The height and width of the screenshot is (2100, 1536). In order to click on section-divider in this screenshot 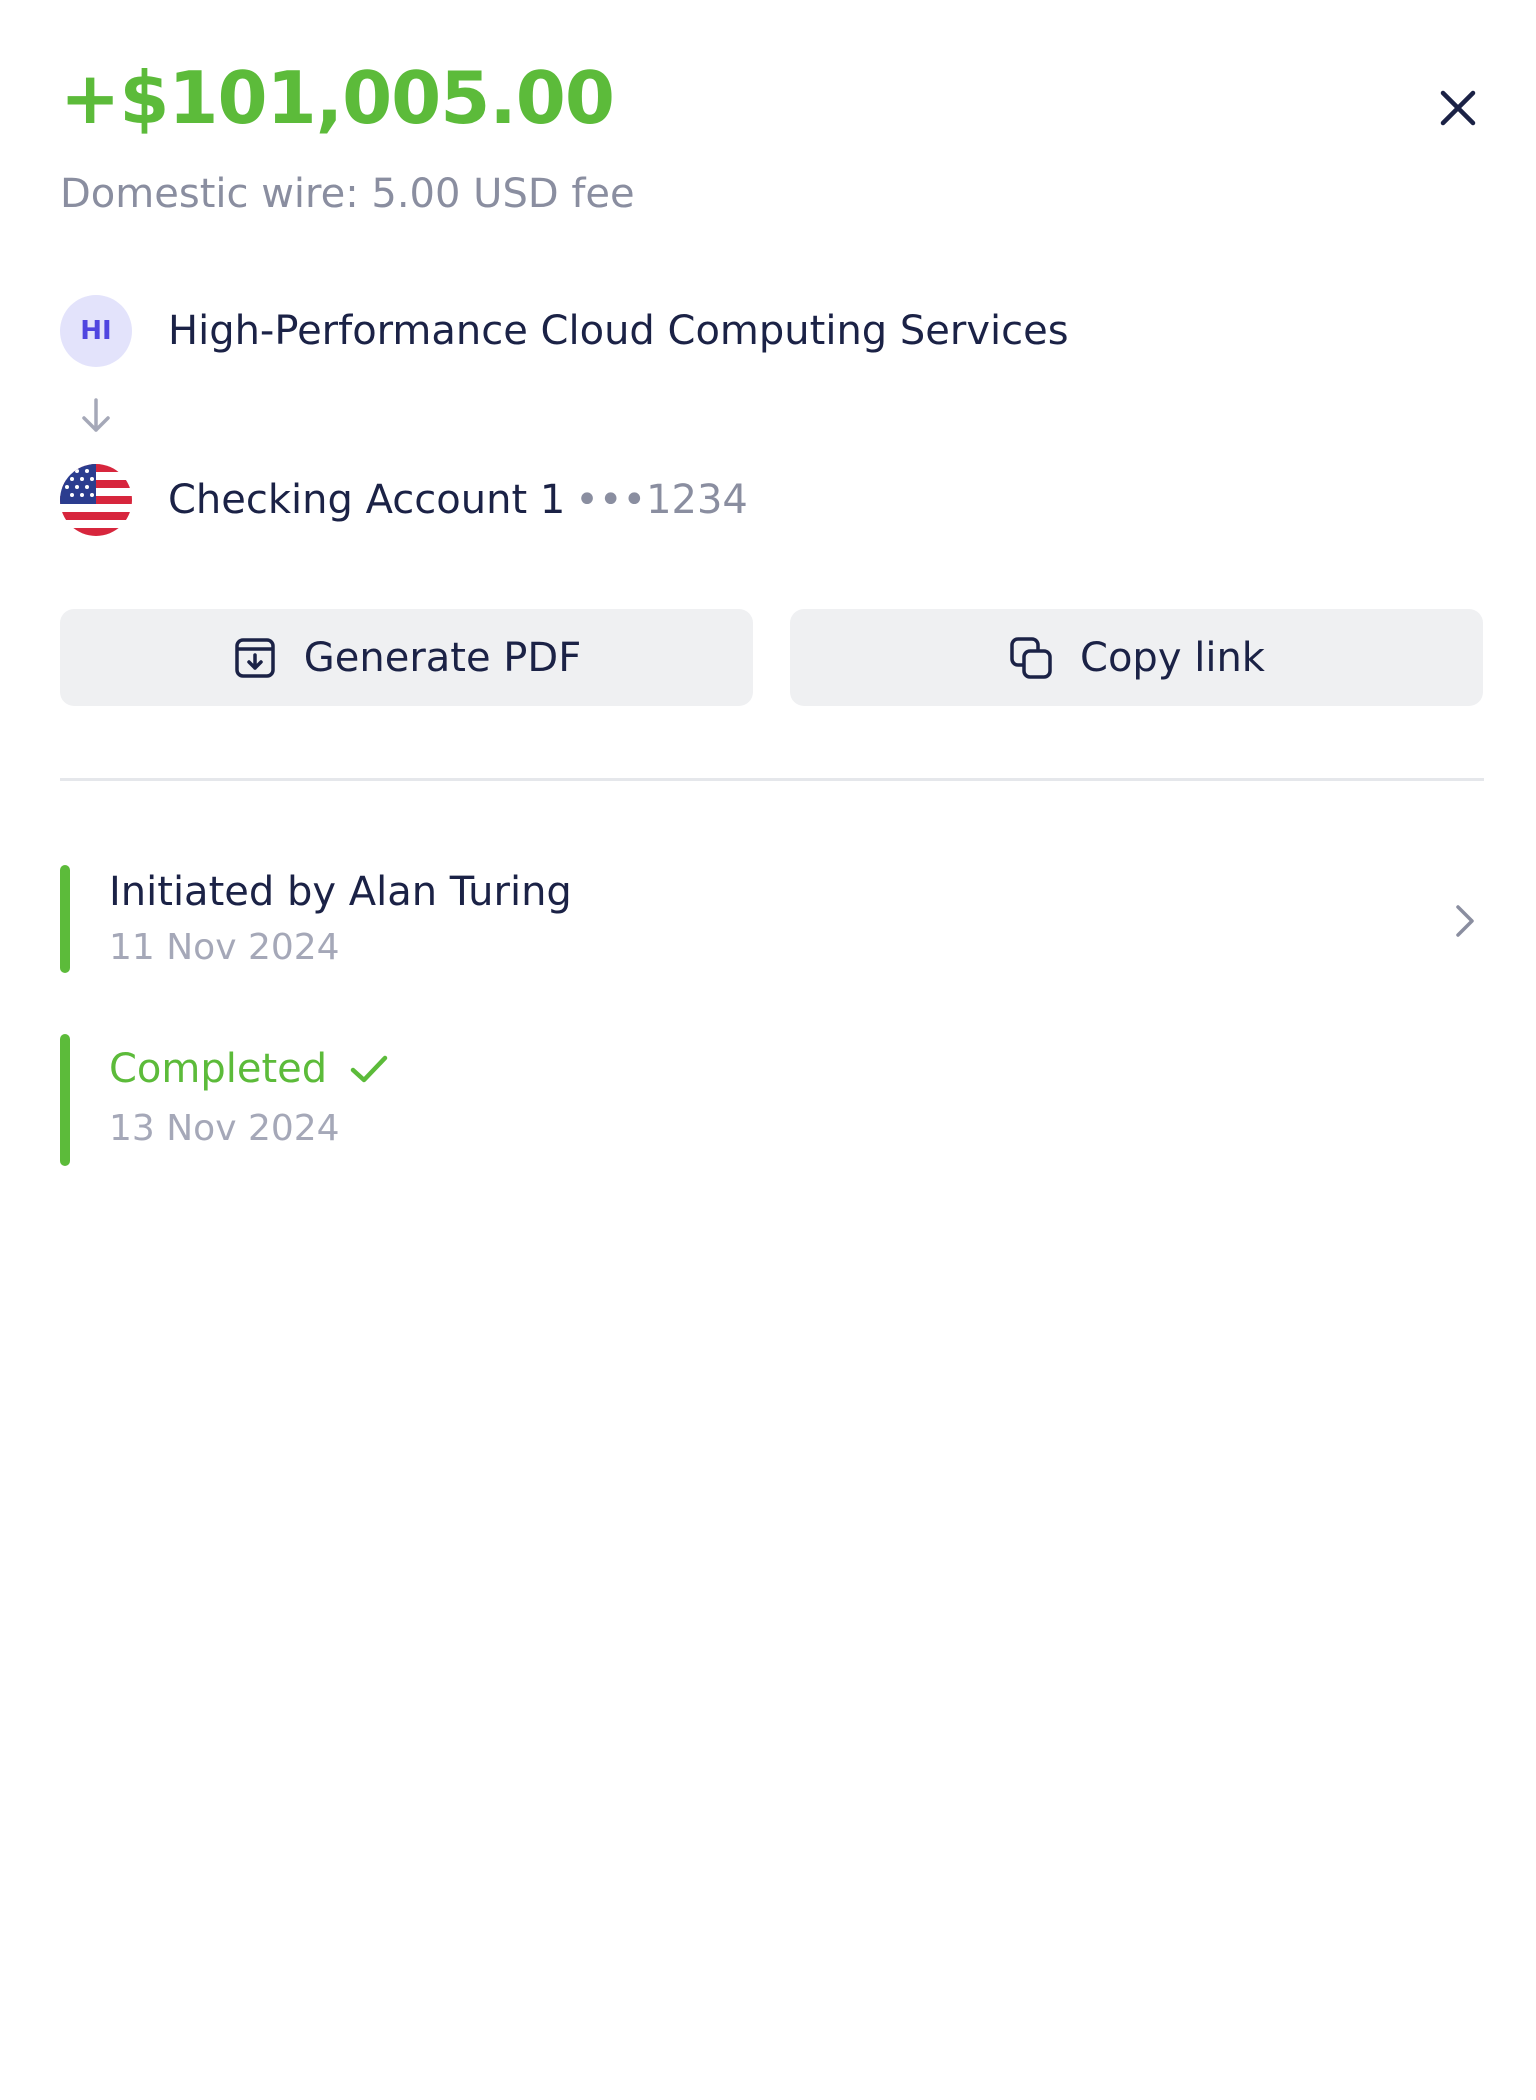, I will do `click(772, 779)`.